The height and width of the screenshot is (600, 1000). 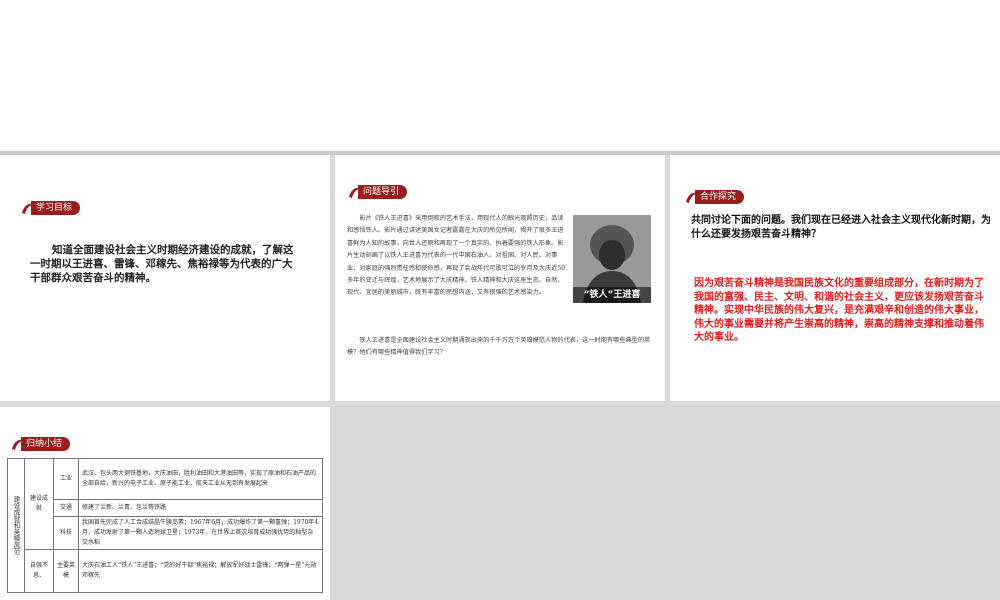 I want to click on badge-label: 学习目标, so click(x=56, y=208).